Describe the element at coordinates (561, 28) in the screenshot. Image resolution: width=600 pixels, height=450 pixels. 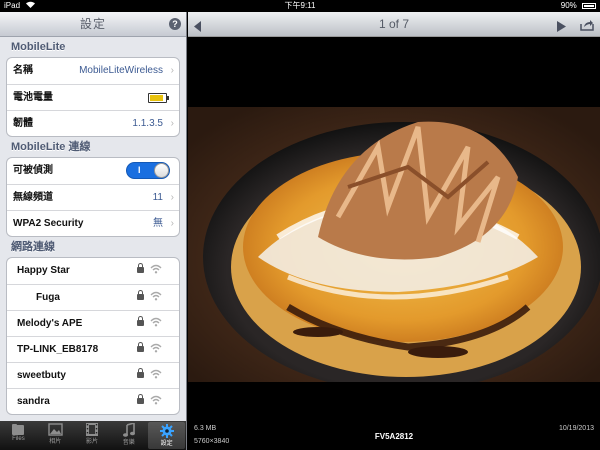
I see `play-slideshow-icon` at that location.